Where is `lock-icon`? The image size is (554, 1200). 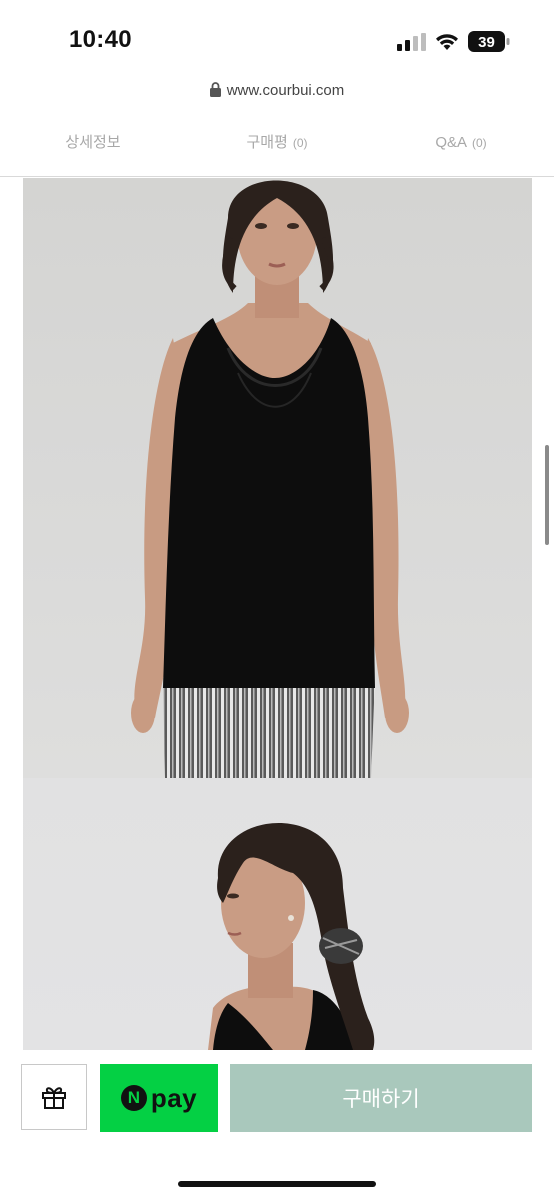 lock-icon is located at coordinates (215, 89).